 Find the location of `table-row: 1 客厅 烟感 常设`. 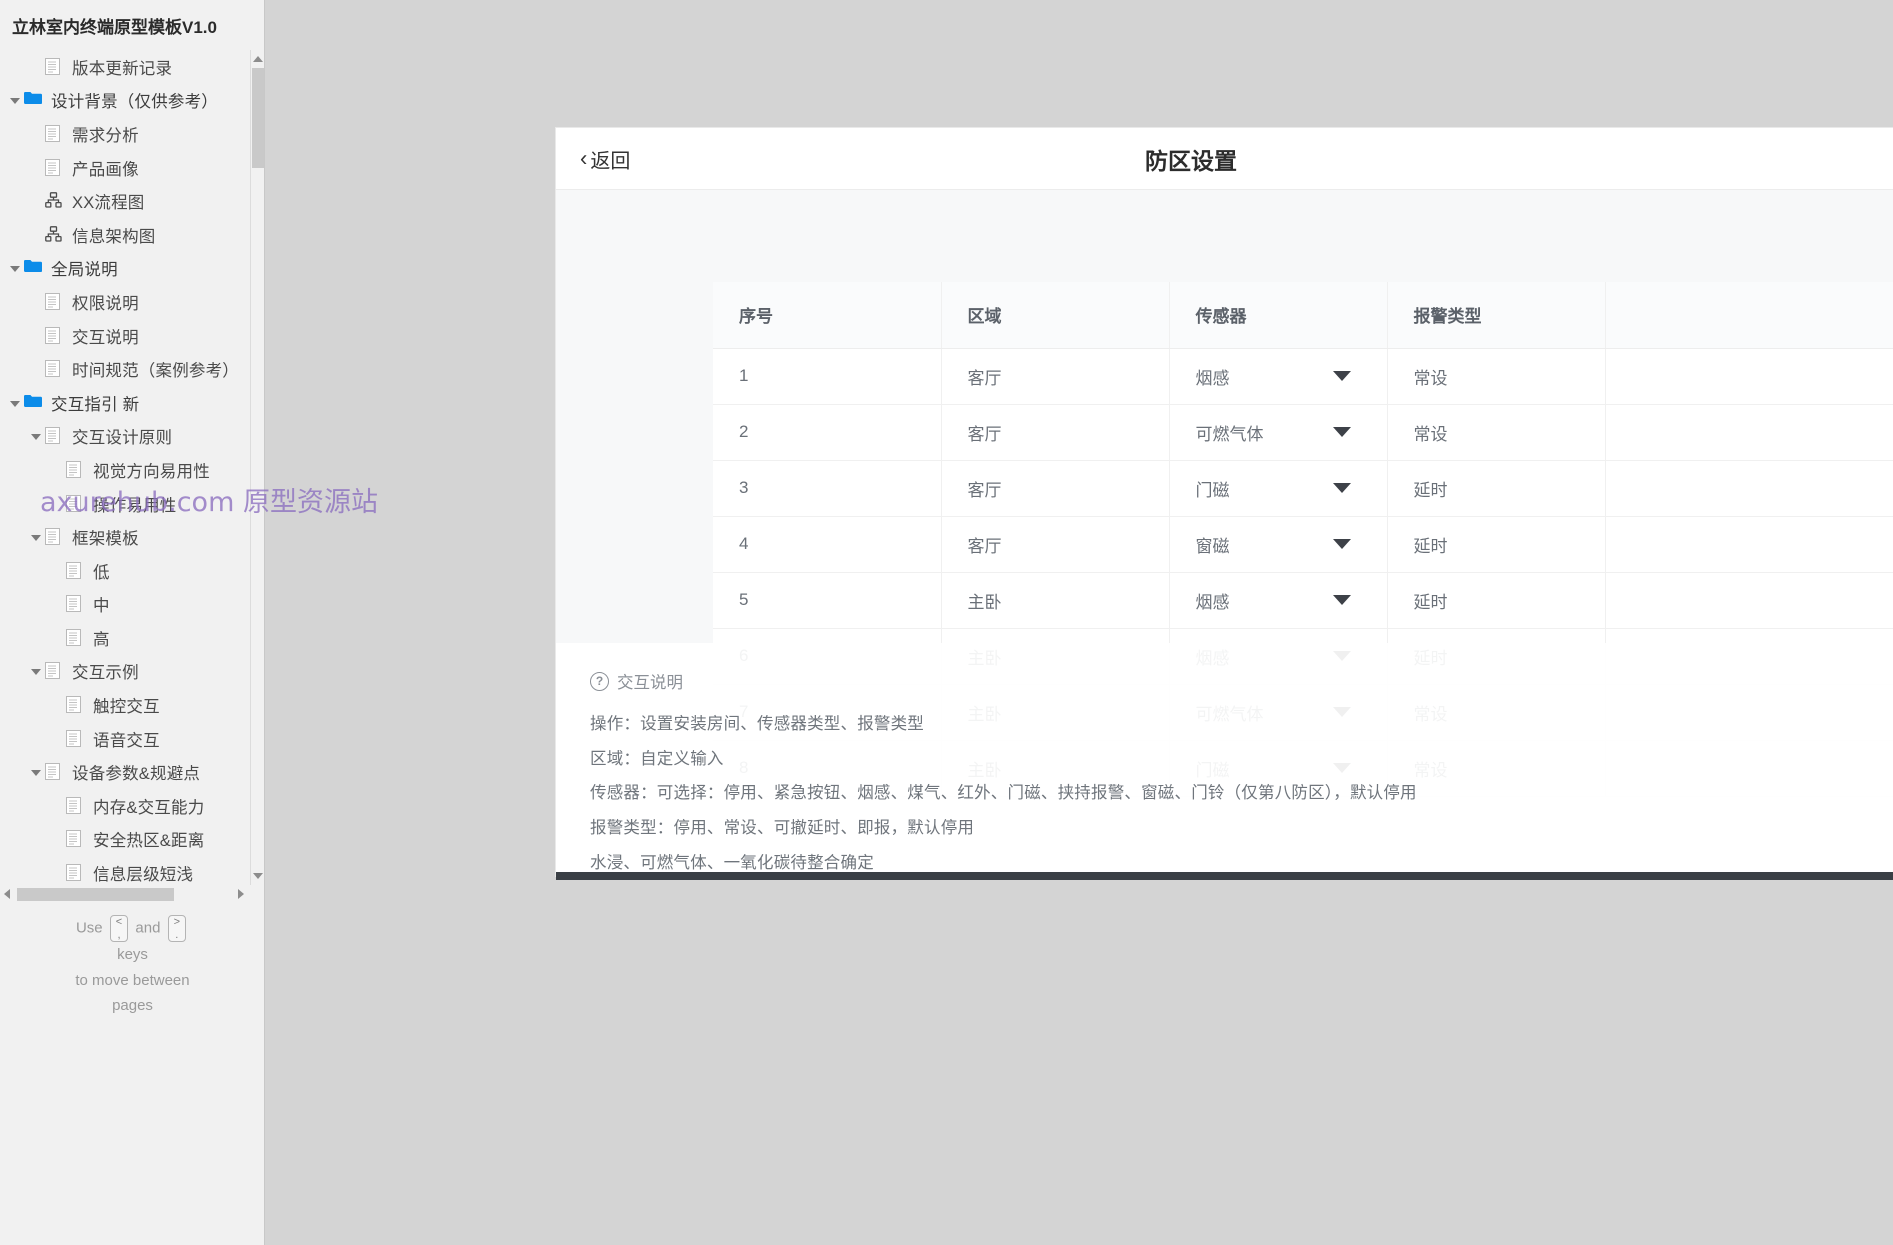

table-row: 1 客厅 烟感 常设 is located at coordinates (1303, 376).